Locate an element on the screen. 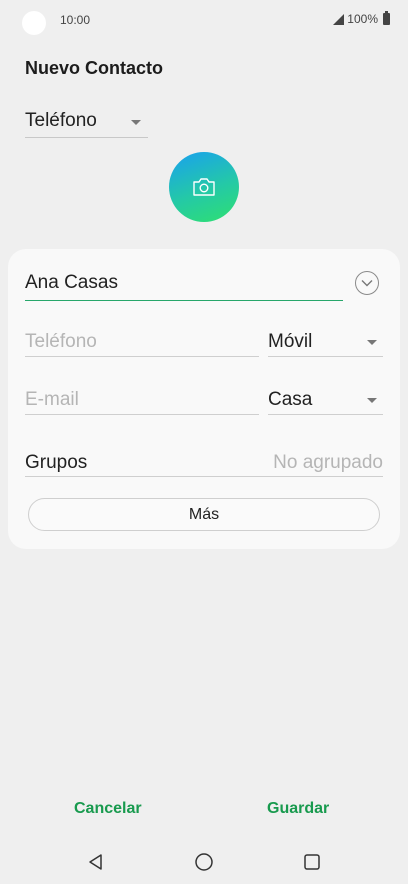 The height and width of the screenshot is (884, 408). home-button is located at coordinates (204, 862).